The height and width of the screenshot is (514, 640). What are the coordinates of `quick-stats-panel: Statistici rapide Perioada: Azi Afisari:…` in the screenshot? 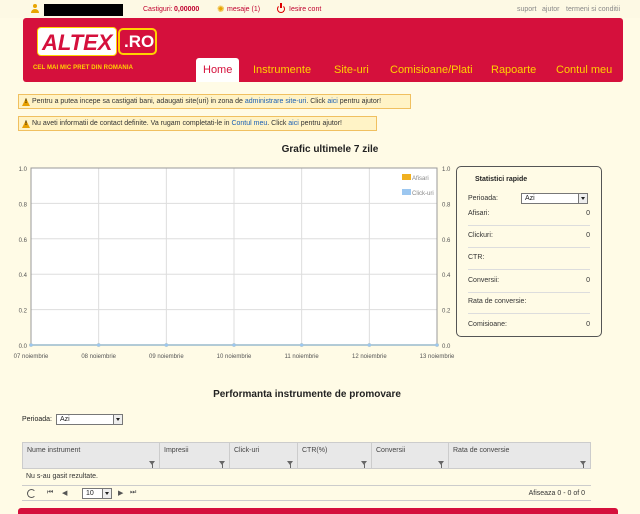 It's located at (529, 251).